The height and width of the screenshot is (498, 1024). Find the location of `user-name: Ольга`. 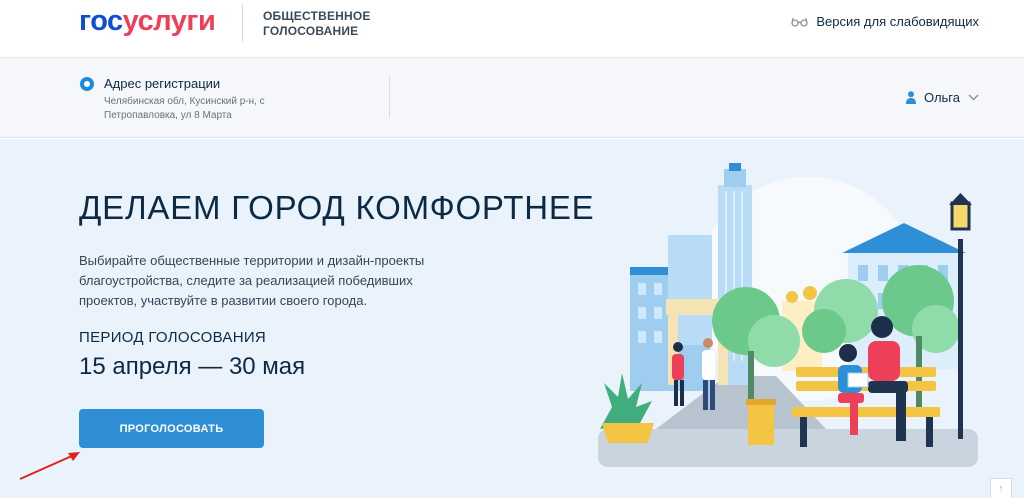

user-name: Ольга is located at coordinates (941, 97).